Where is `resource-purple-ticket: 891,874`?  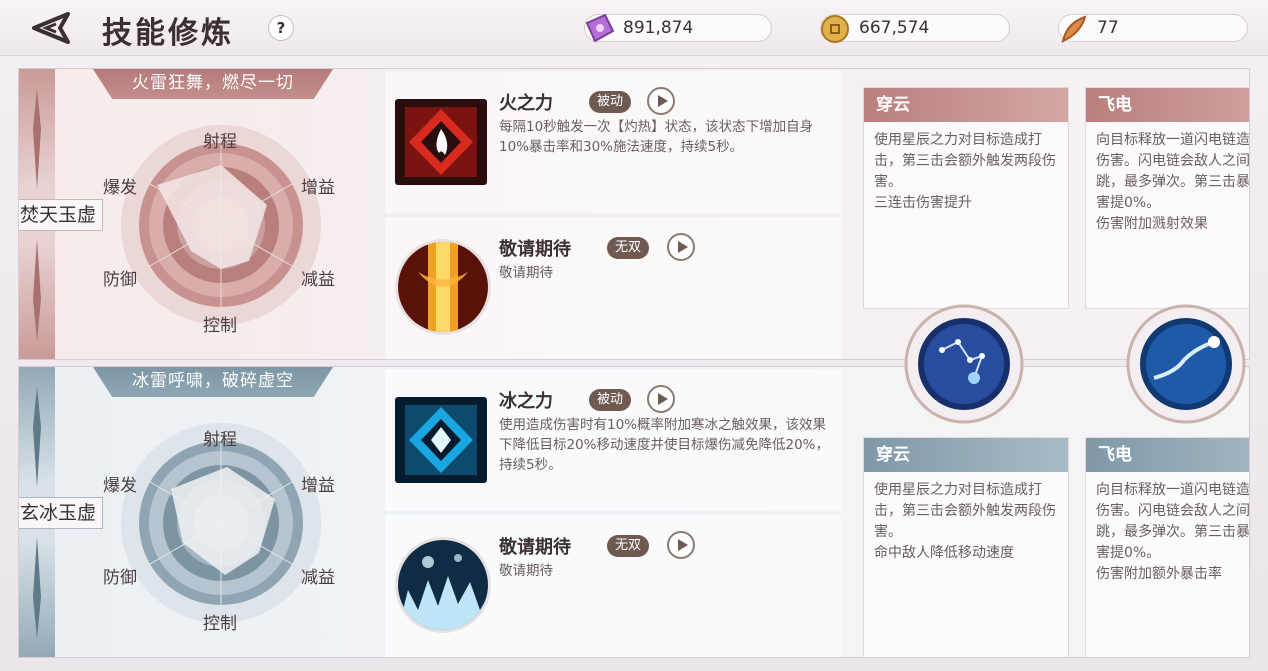 resource-purple-ticket: 891,874 is located at coordinates (678, 28).